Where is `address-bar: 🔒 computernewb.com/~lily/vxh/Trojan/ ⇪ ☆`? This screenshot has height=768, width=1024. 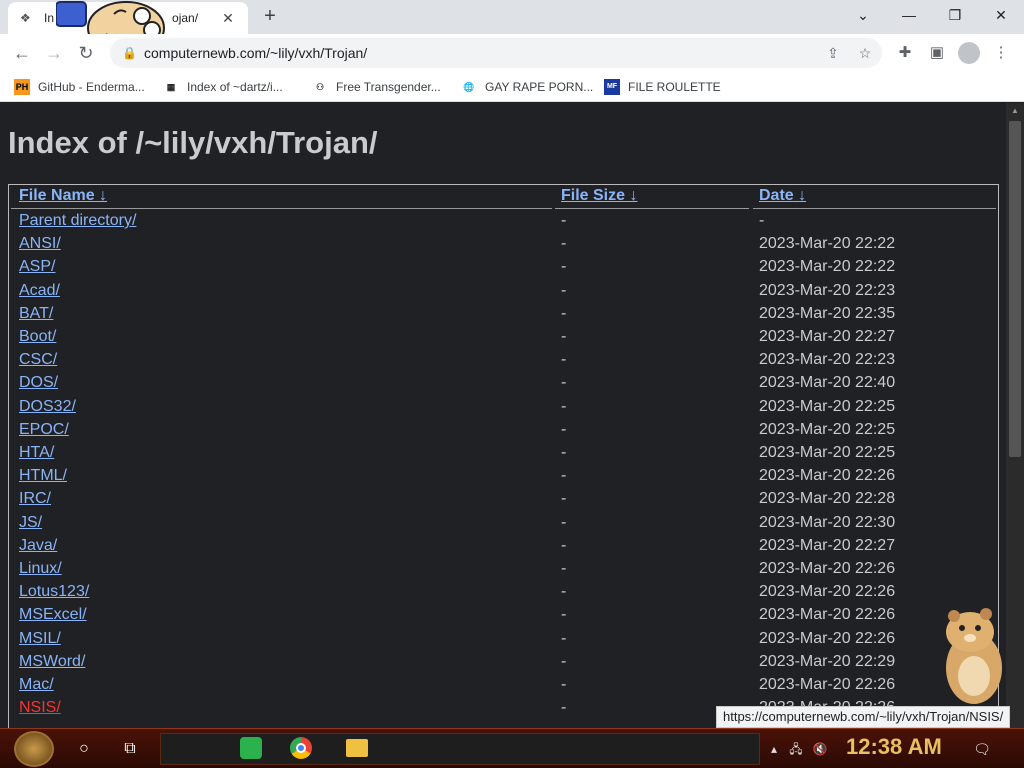
address-bar: 🔒 computernewb.com/~lily/vxh/Trojan/ ⇪ ☆ is located at coordinates (496, 53).